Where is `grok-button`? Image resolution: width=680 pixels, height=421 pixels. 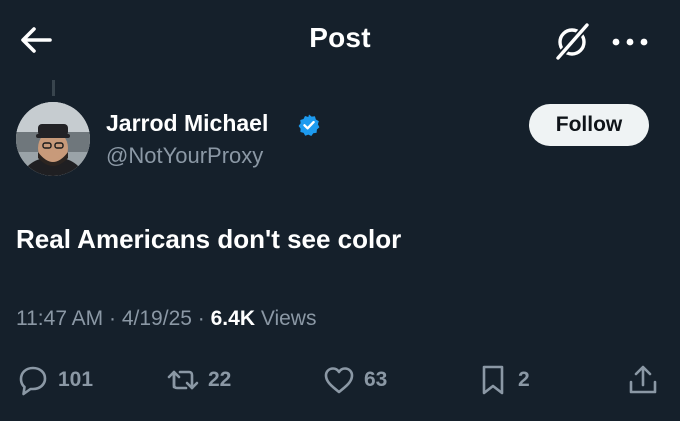 grok-button is located at coordinates (572, 42).